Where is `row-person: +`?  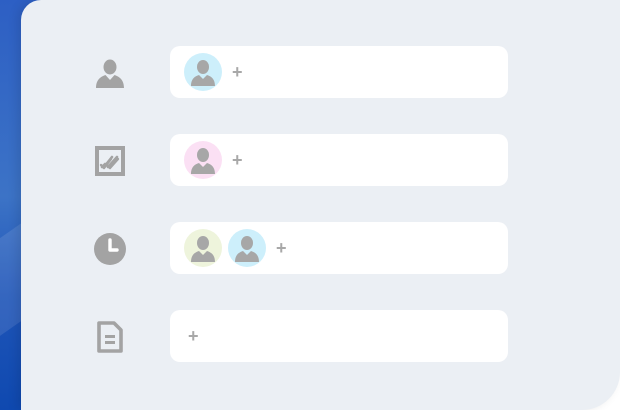 row-person: + is located at coordinates (320, 72).